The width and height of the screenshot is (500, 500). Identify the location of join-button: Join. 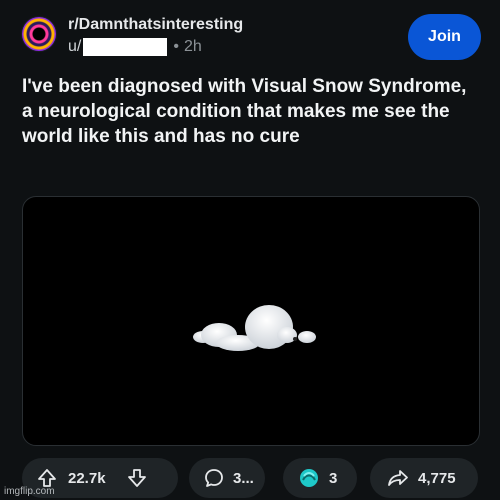
(444, 37).